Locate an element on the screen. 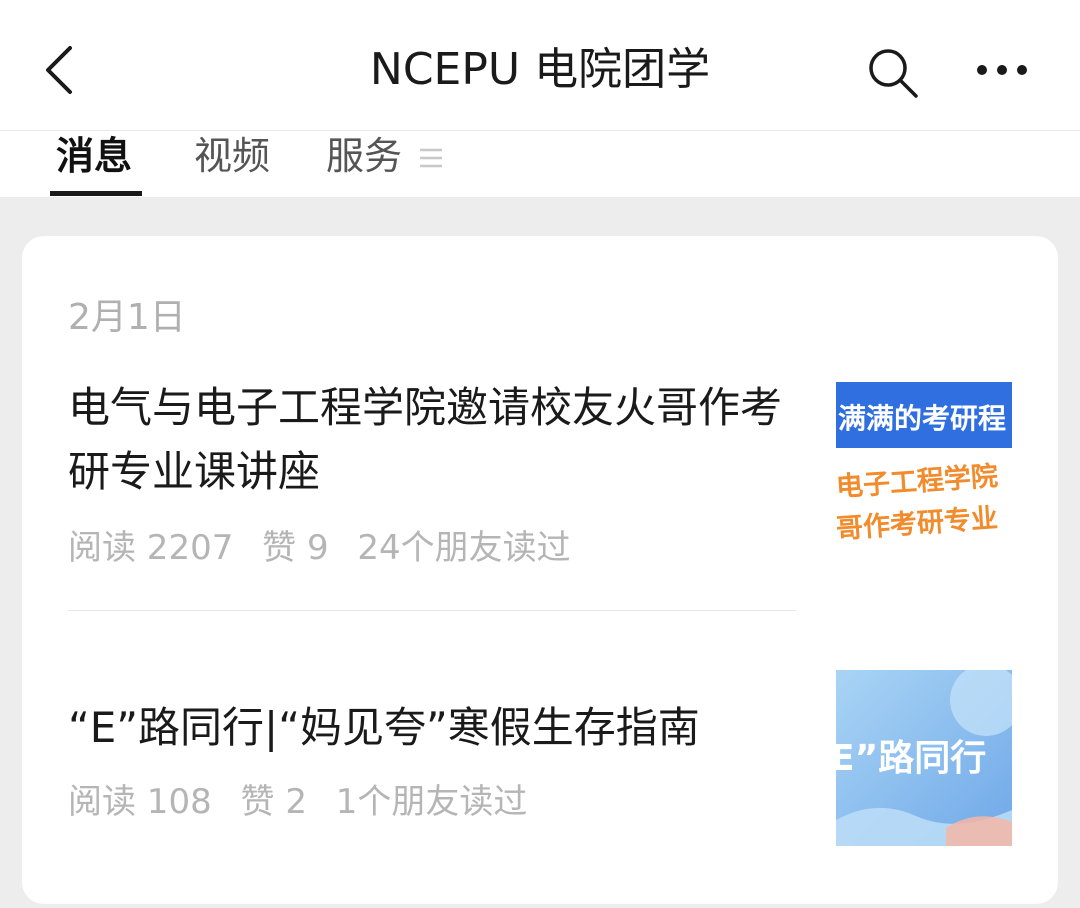 This screenshot has width=1080, height=908. services-menu-icon is located at coordinates (431, 158).